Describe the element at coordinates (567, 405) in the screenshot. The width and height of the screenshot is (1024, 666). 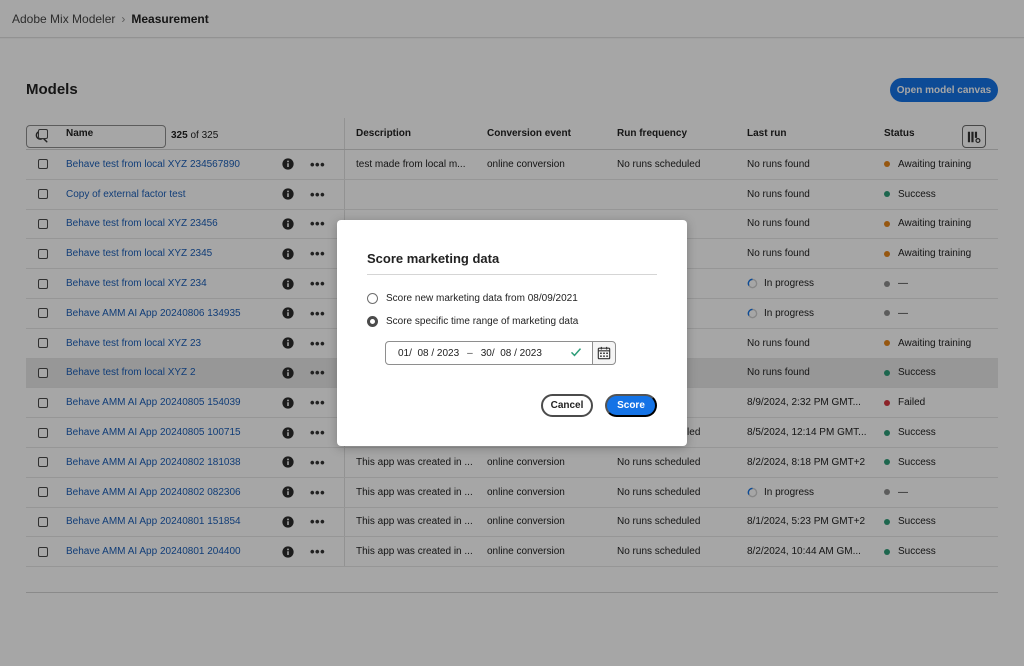
I see `cancel-button: Cancel` at that location.